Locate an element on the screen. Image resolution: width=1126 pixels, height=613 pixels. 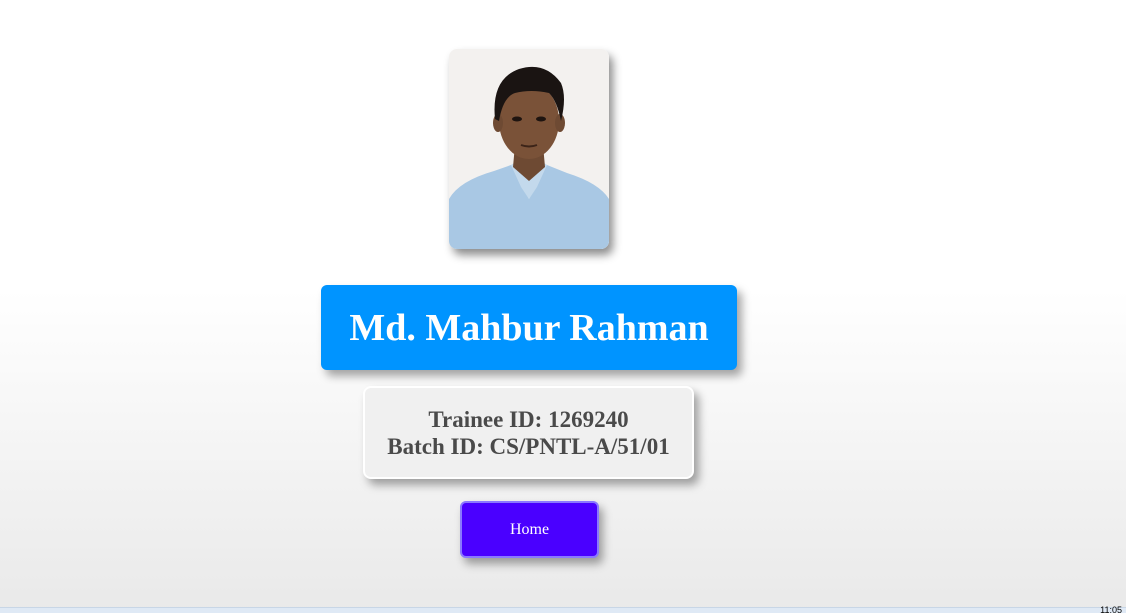
profile-name: Md. Mahbur Rahman is located at coordinates (529, 327).